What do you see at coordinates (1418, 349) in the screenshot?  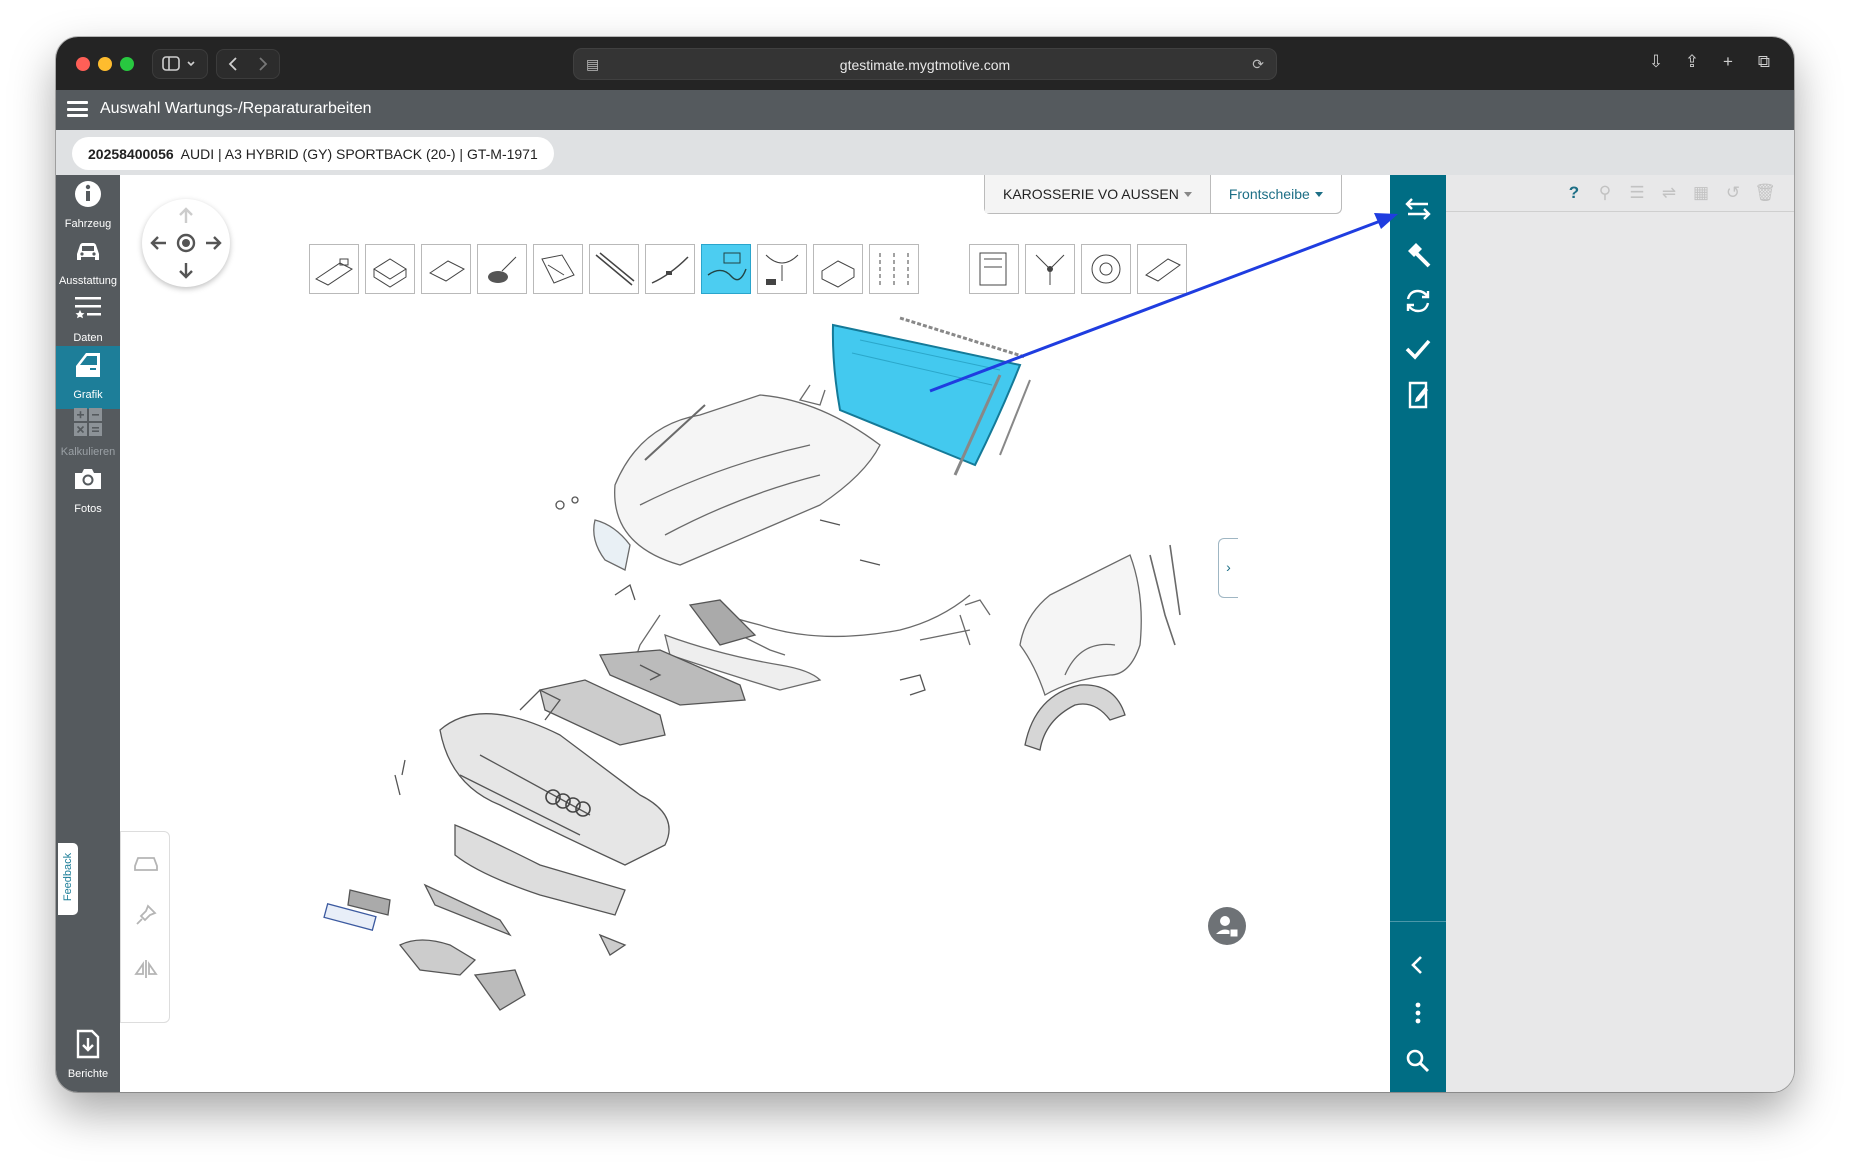 I see `check-icon` at bounding box center [1418, 349].